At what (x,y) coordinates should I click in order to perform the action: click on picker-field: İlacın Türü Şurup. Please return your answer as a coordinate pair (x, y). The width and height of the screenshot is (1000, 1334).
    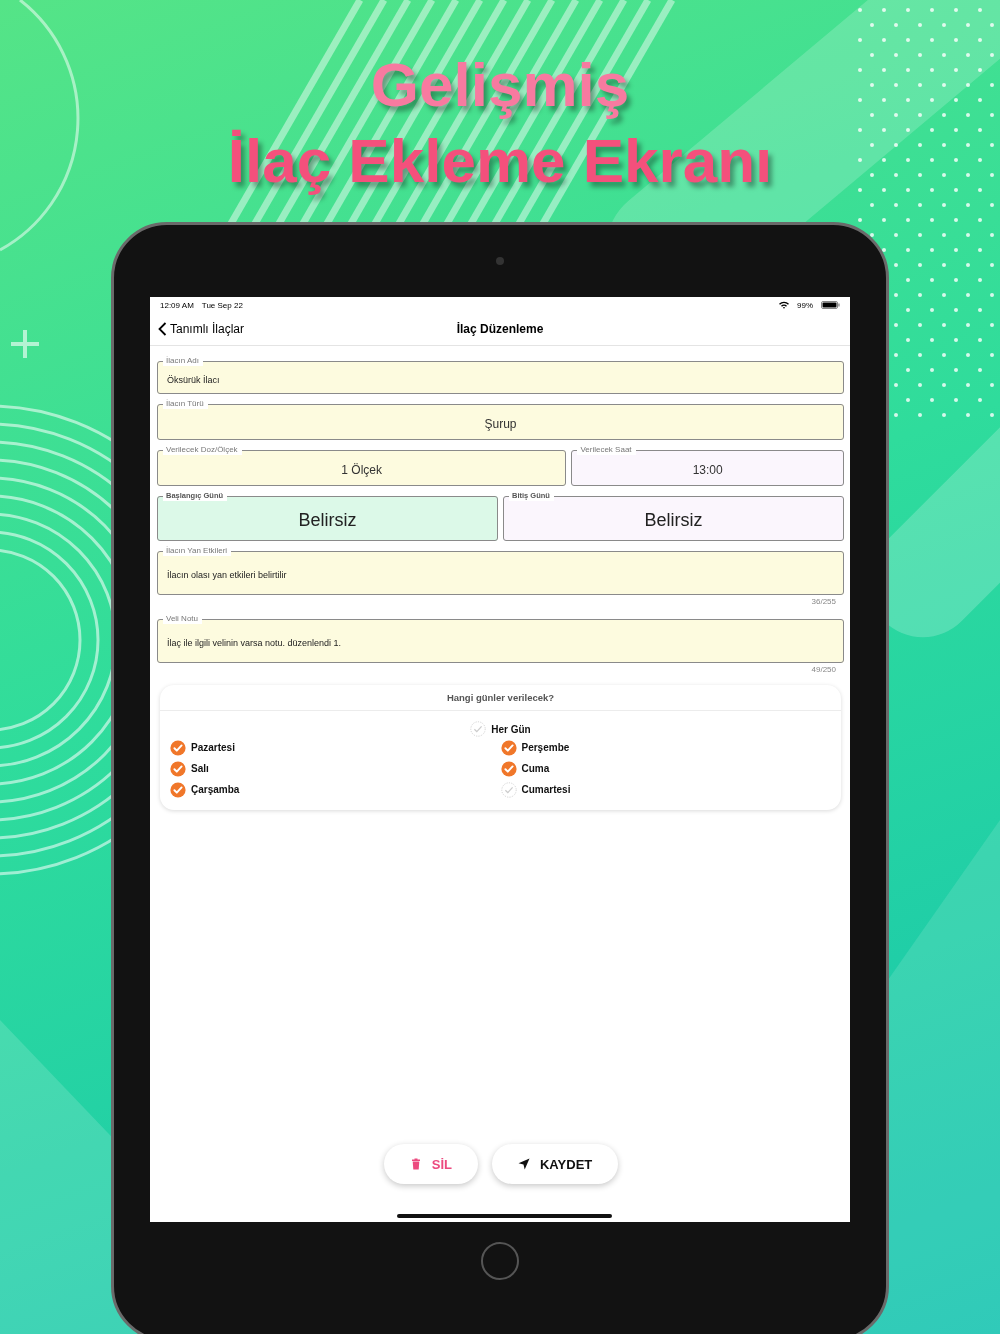
    Looking at the image, I should click on (500, 419).